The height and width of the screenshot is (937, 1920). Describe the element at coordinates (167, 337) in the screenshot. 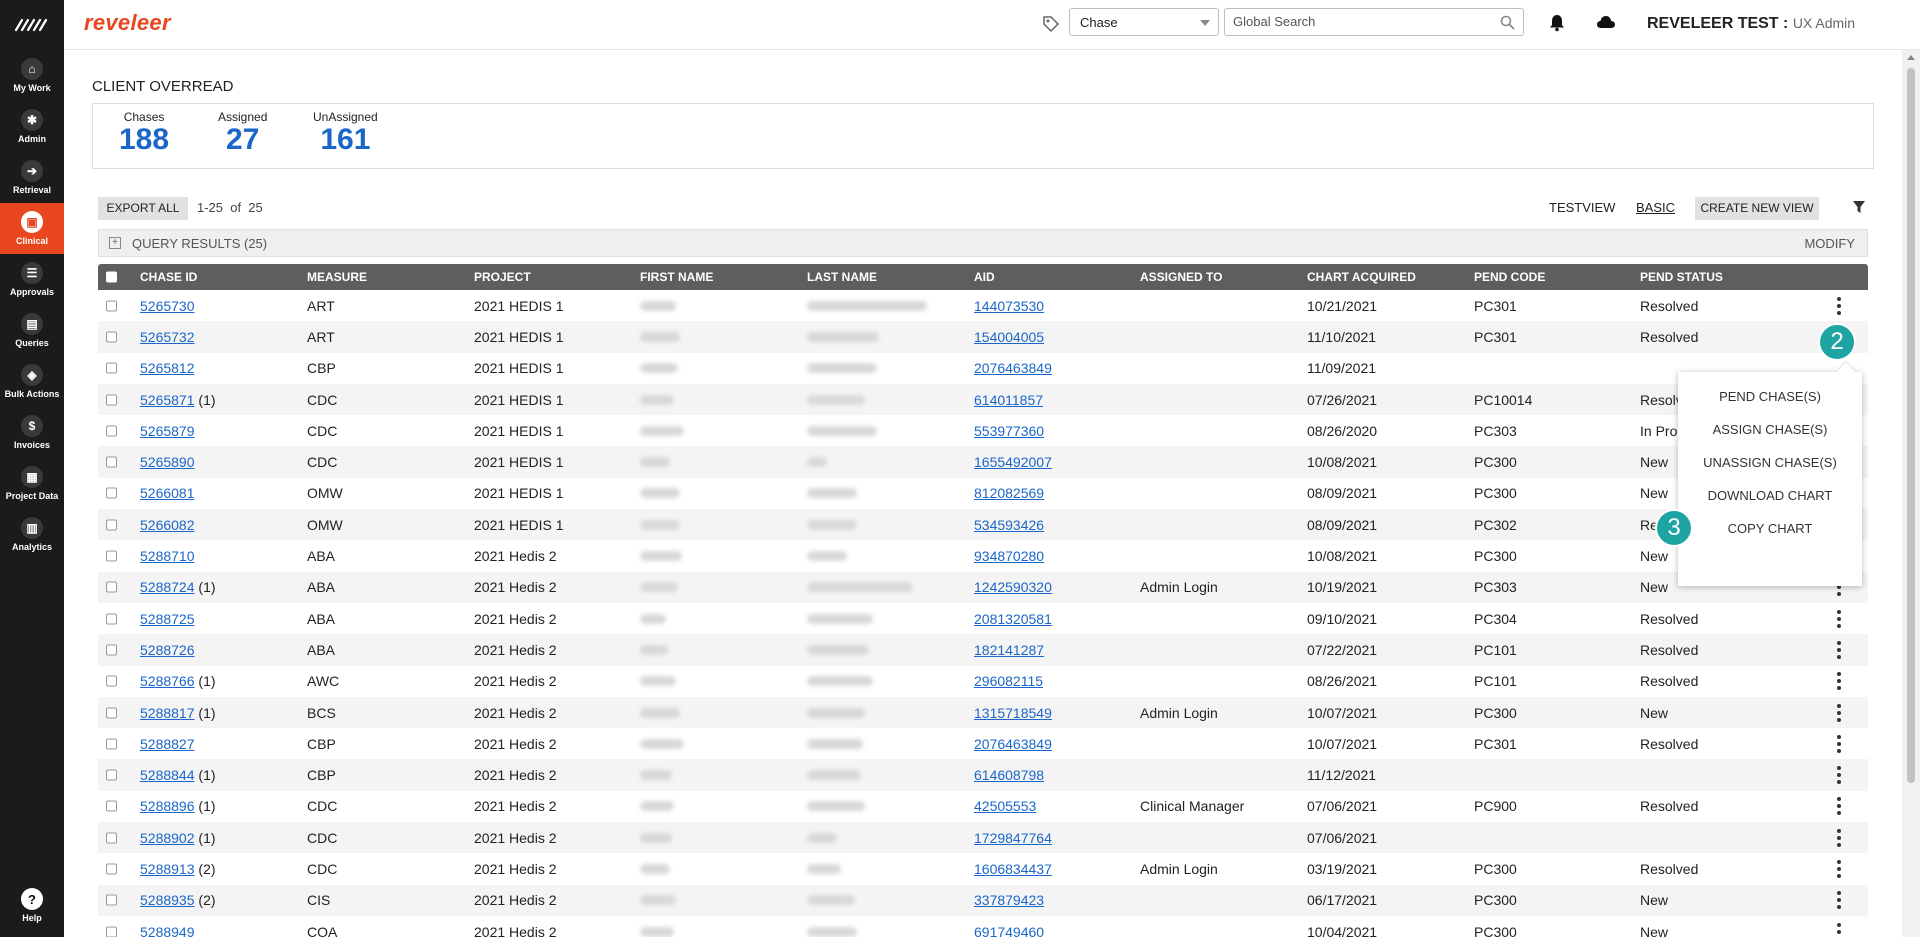

I see `chase-id-link: 5265732` at that location.